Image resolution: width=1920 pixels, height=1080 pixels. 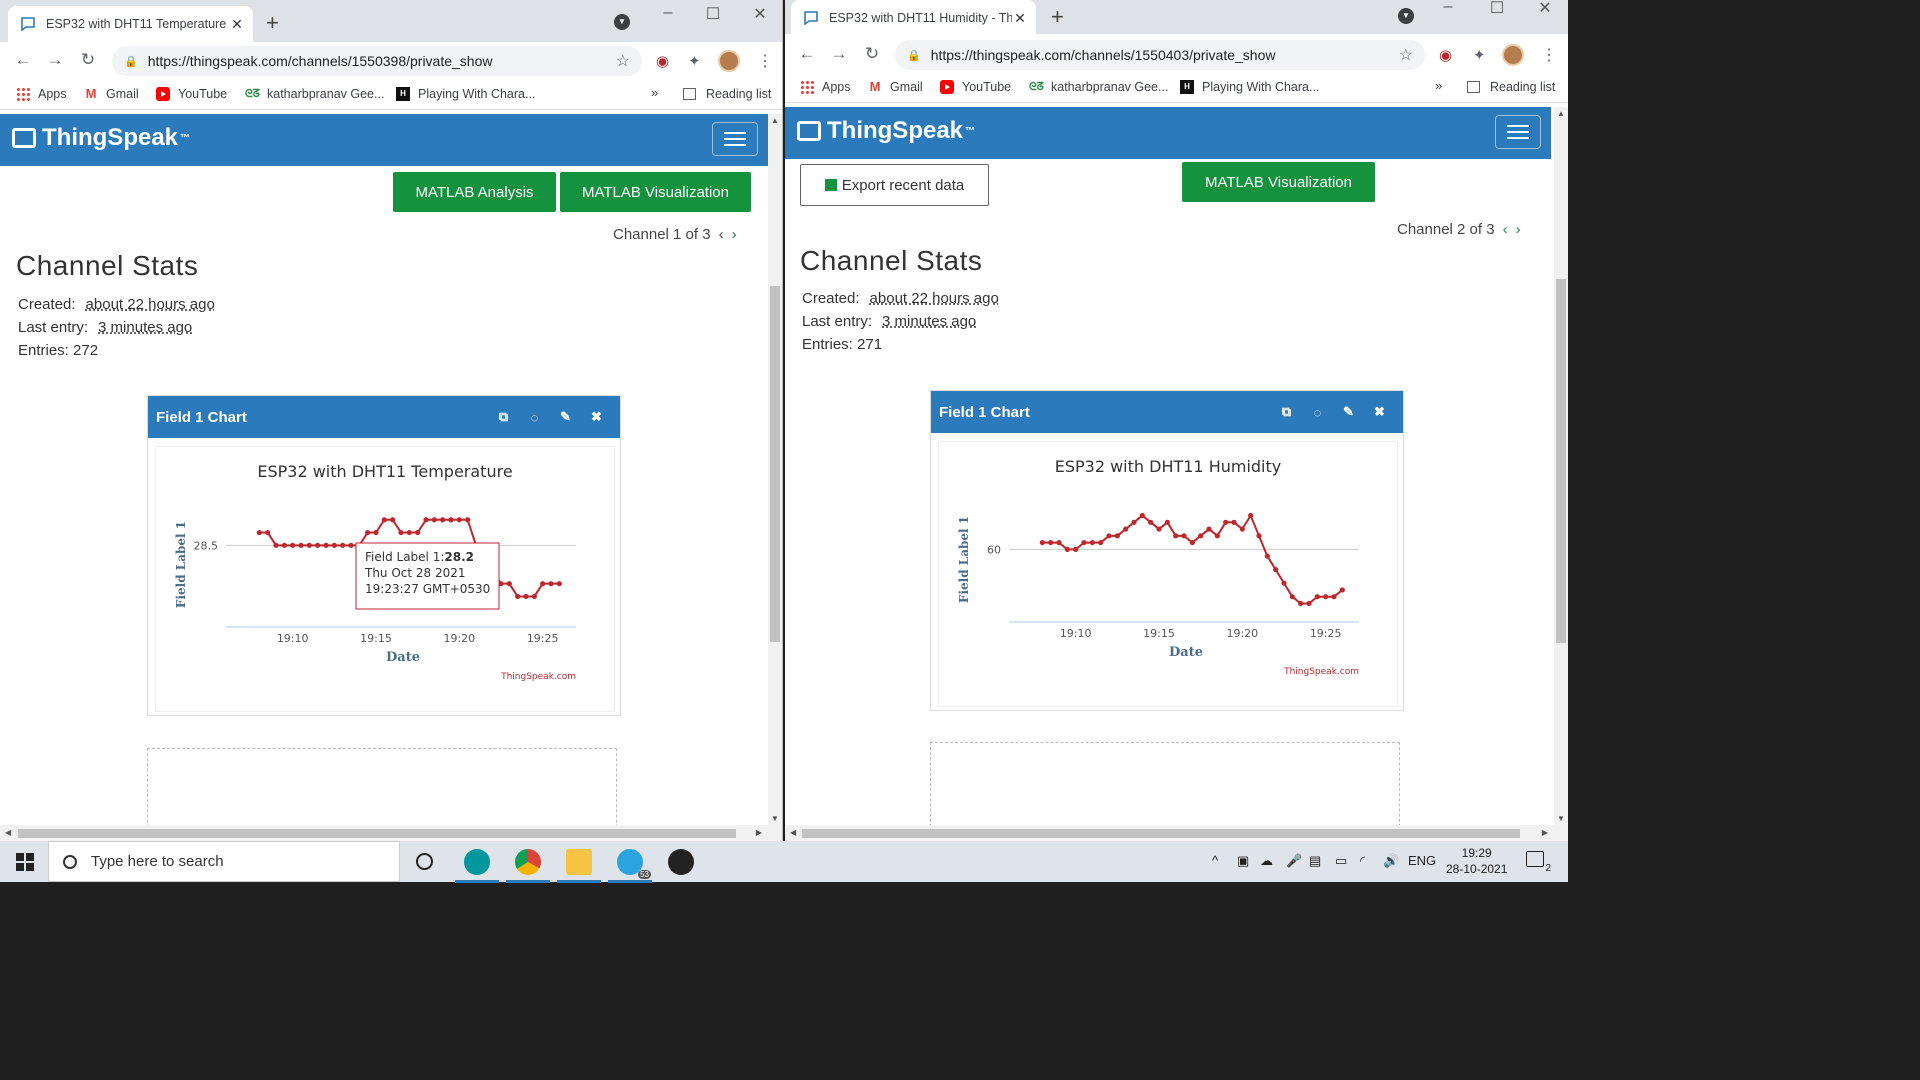 I want to click on obs-app-icon, so click(x=681, y=862).